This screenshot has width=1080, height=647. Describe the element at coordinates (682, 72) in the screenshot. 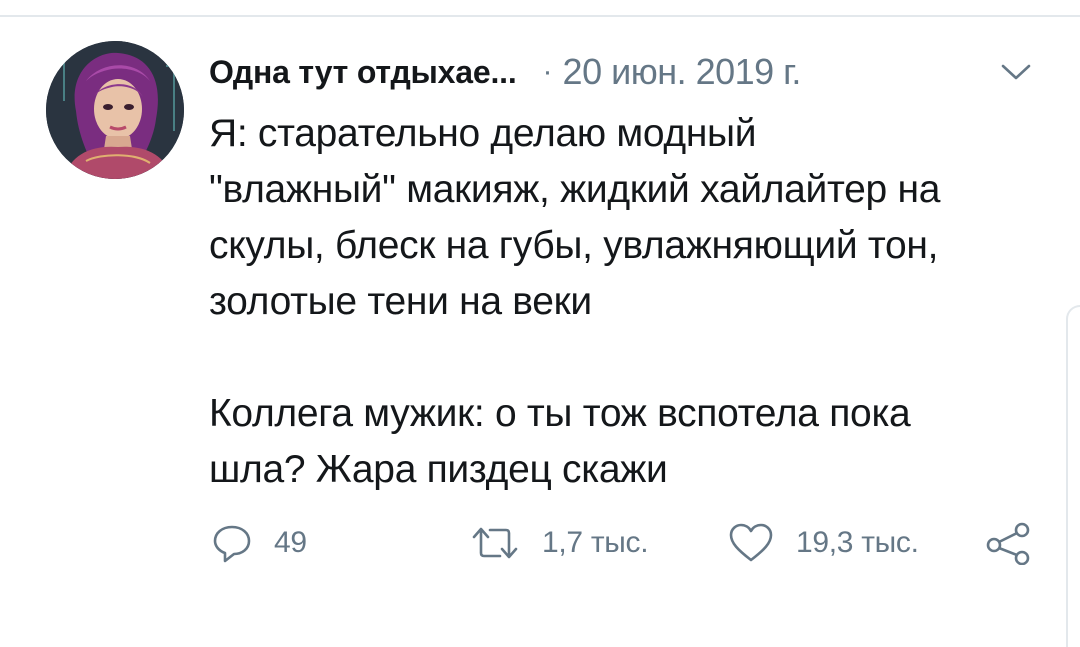

I see `tweet-date: 20 июн. 2019 г.` at that location.